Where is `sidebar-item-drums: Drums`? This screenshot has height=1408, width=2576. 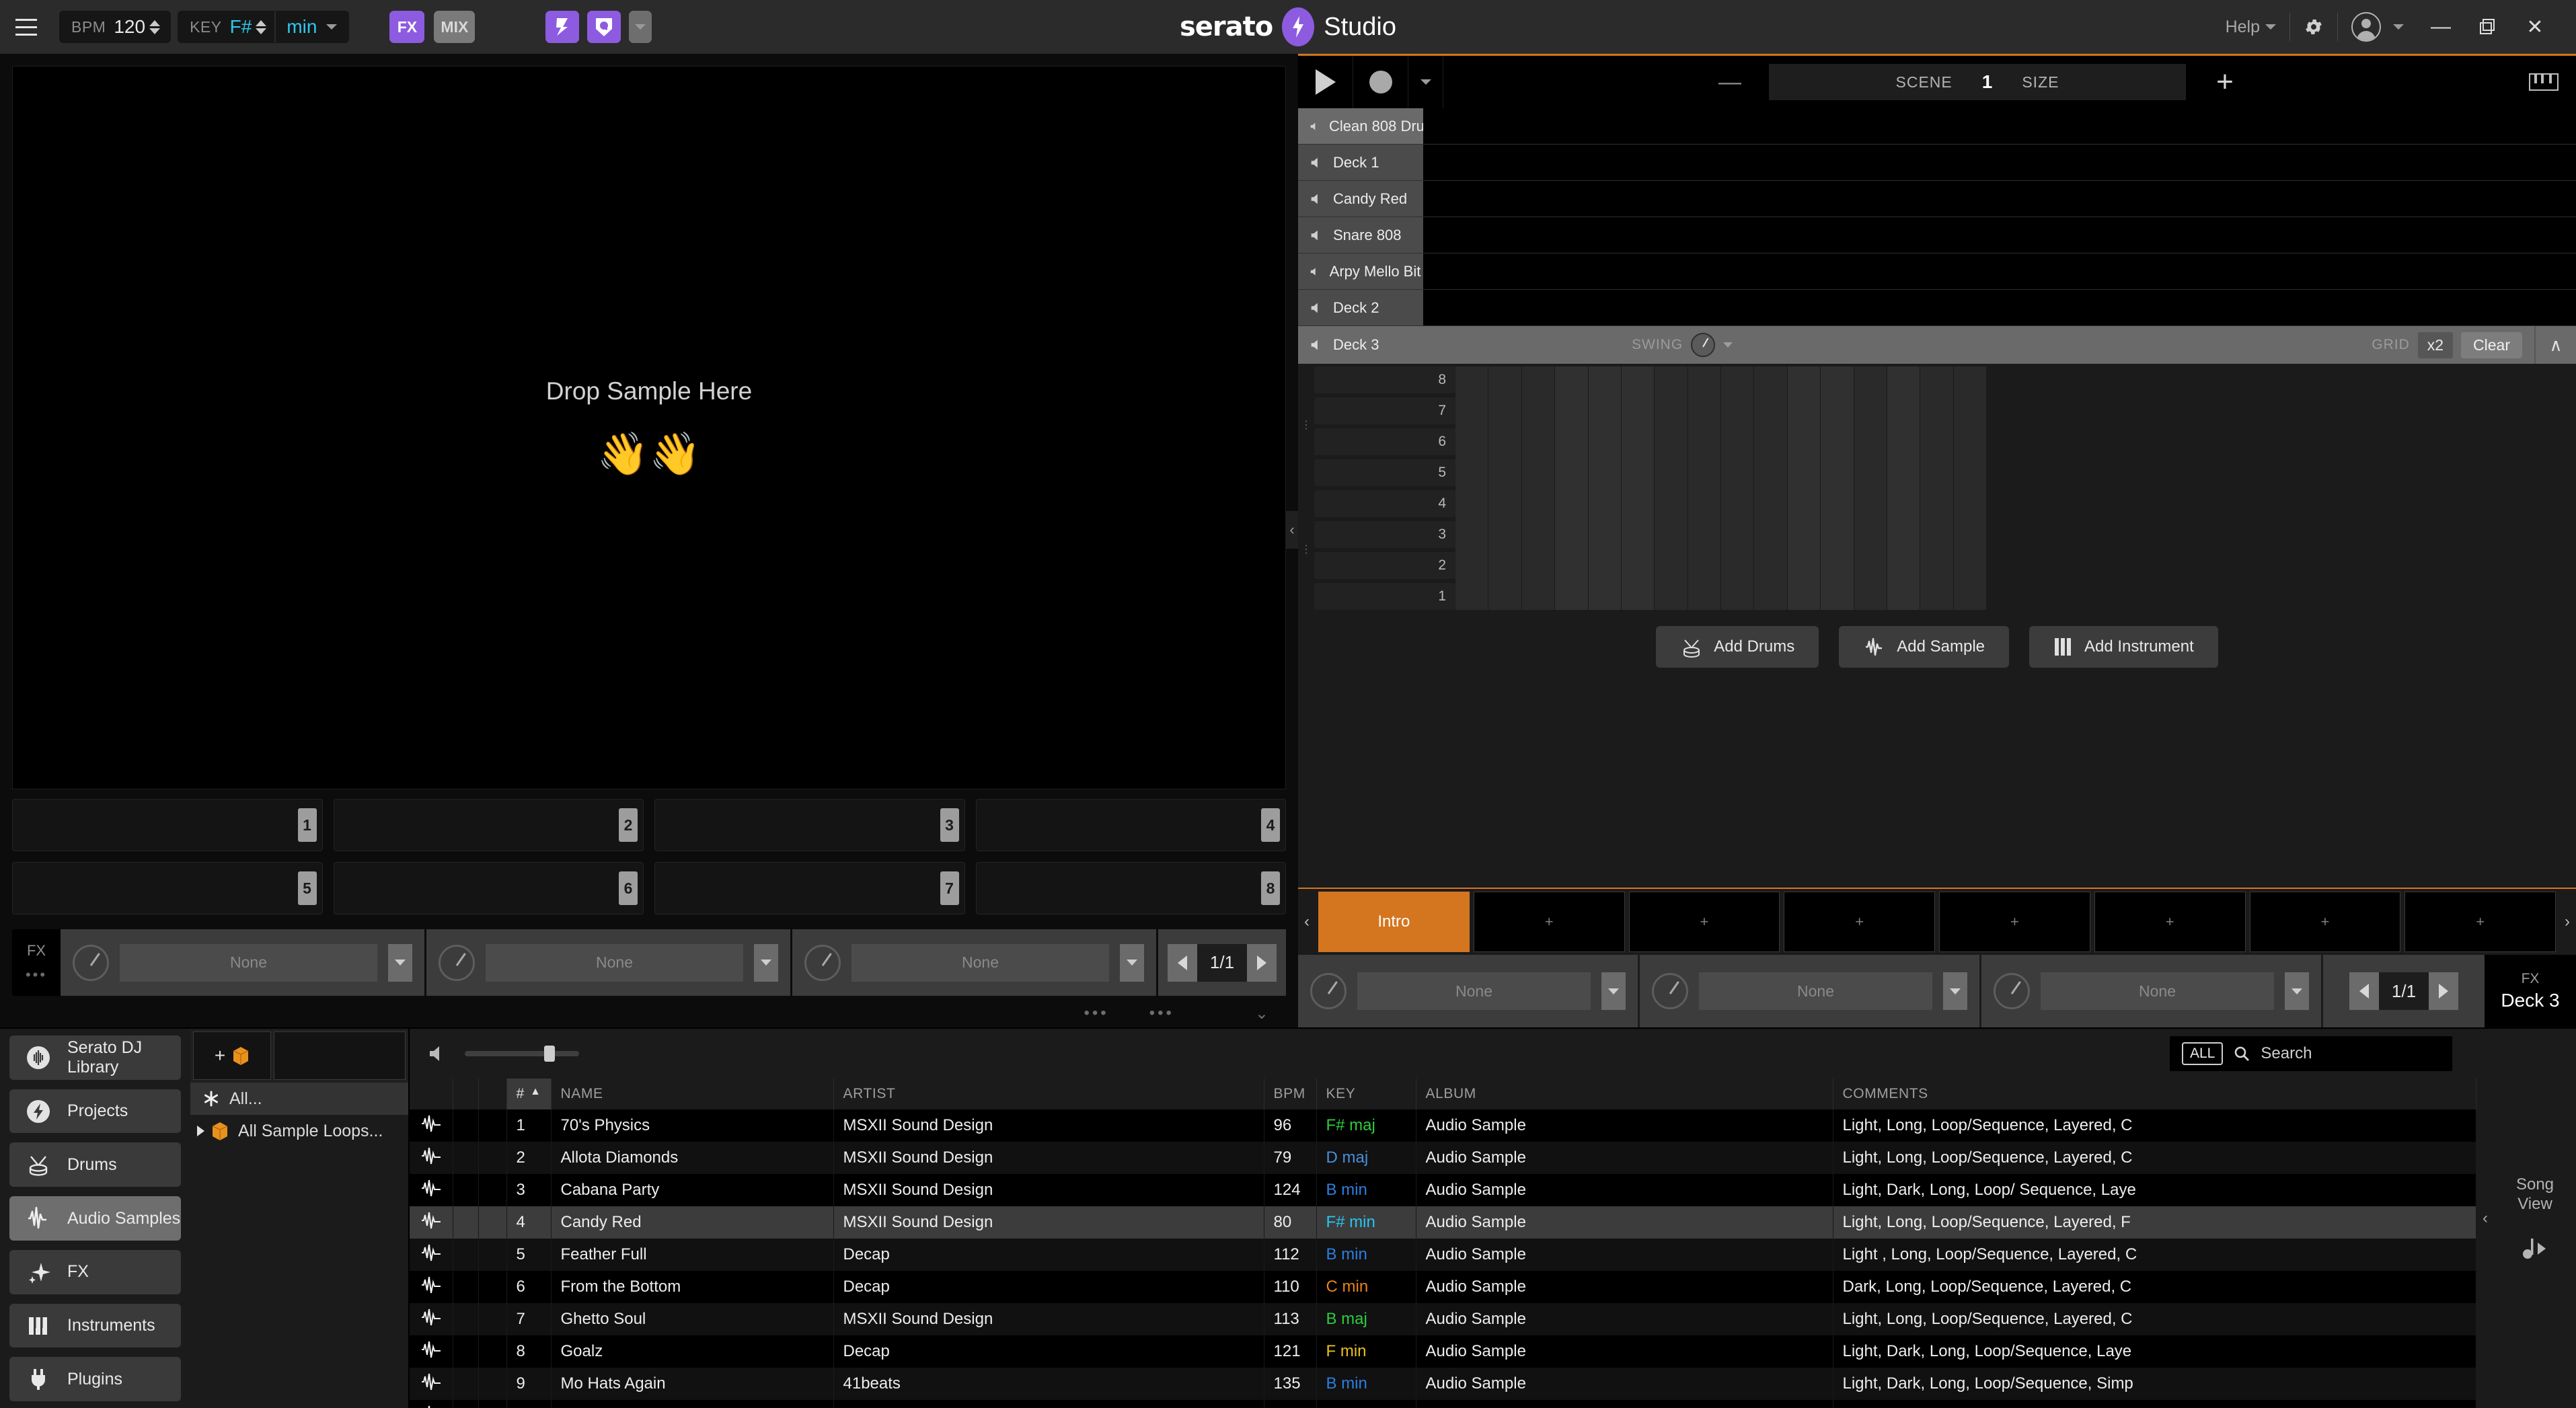
sidebar-item-drums: Drums is located at coordinates (95, 1164).